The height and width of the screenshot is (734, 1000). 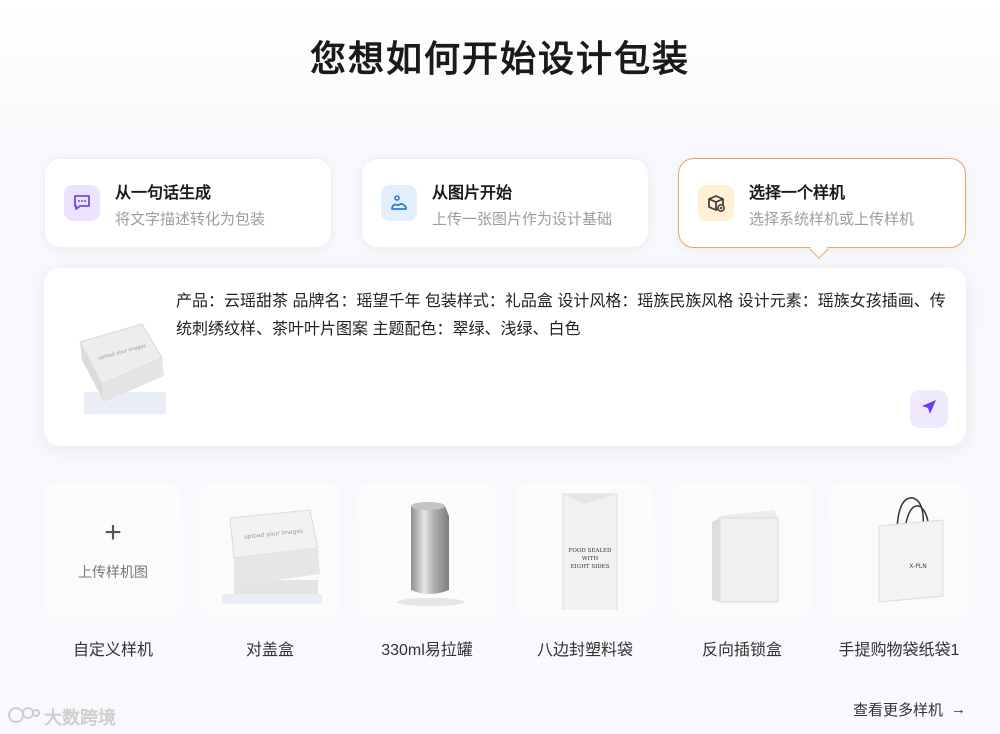 I want to click on mode-title: 从一句话生成, so click(x=163, y=193).